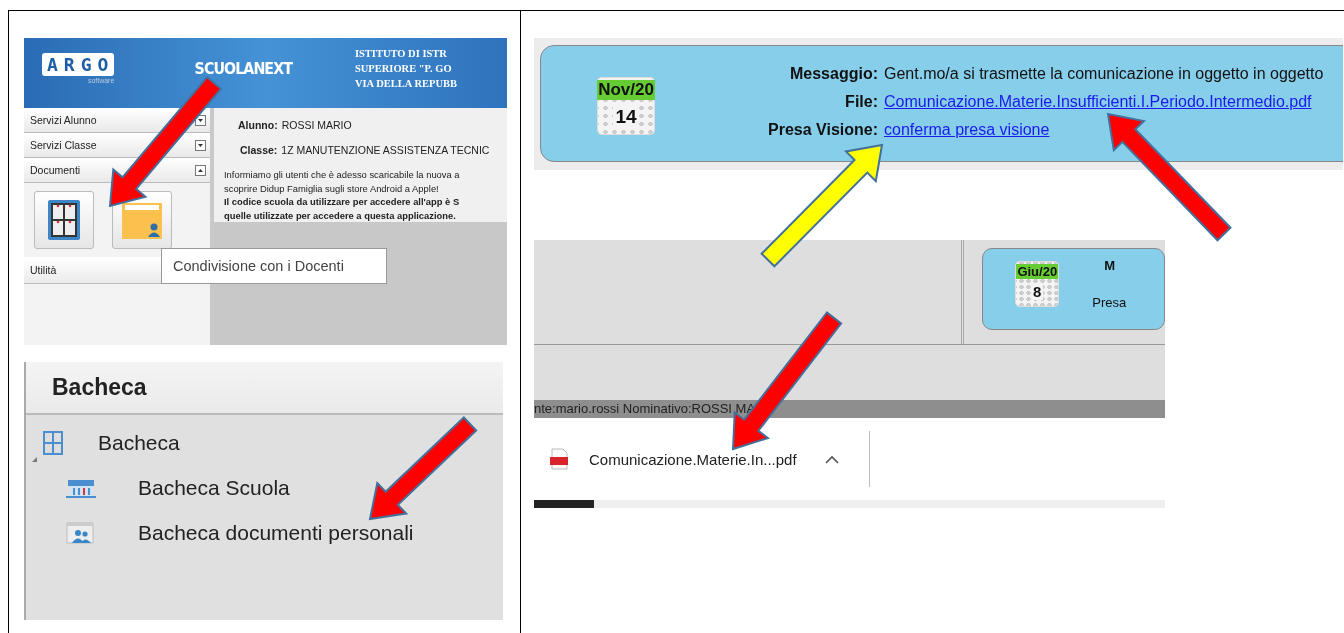 The image size is (1344, 633). What do you see at coordinates (274, 266) in the screenshot?
I see `tooltip: Condivisione con i Docenti` at bounding box center [274, 266].